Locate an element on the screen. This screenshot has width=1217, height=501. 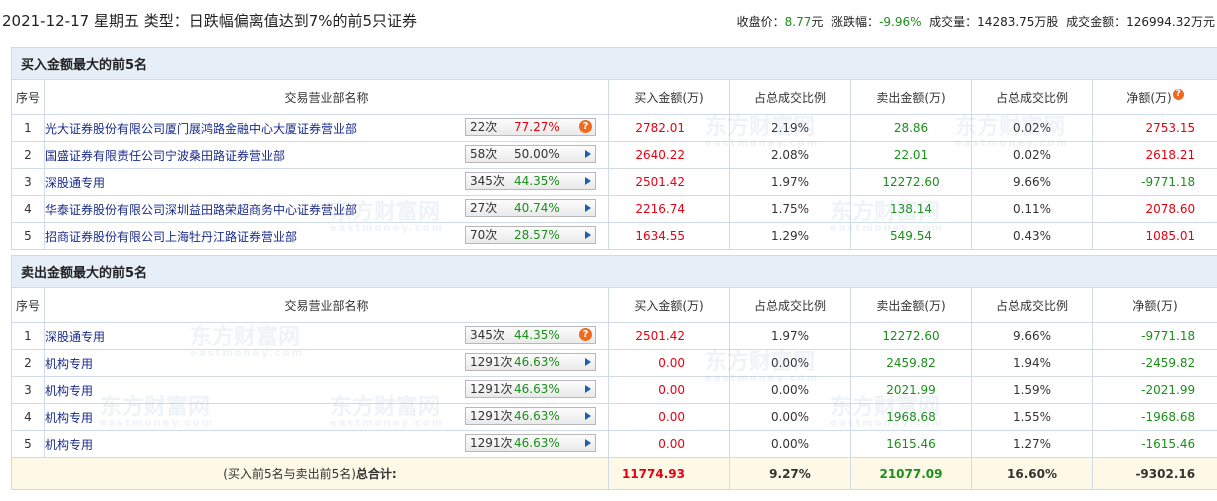
col-buy-pct: 占总成交比例 is located at coordinates (790, 305).